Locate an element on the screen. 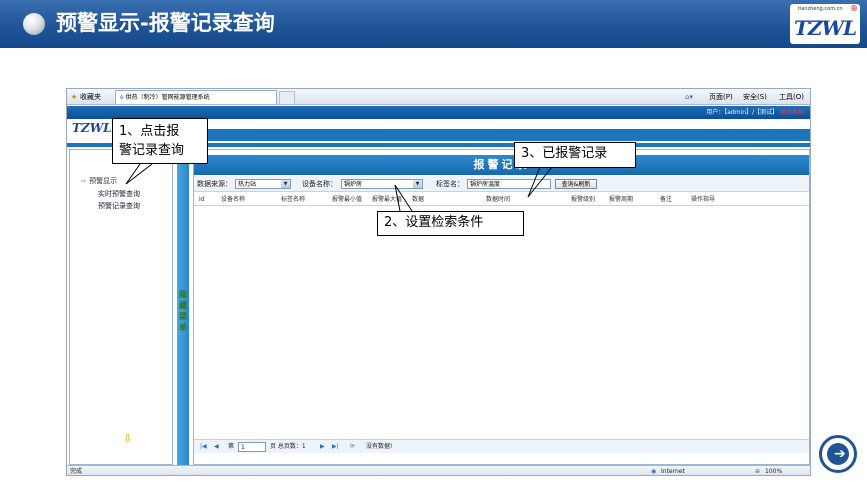  callout-step-3: 3、已报警记录 is located at coordinates (575, 155).